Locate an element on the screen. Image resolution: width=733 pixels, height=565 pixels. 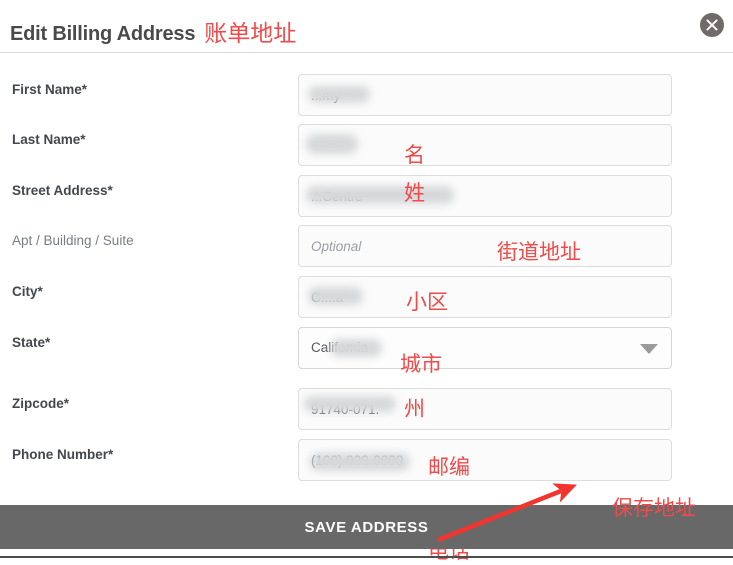
field-row-phone-number: Phone Number* is located at coordinates (366, 460).